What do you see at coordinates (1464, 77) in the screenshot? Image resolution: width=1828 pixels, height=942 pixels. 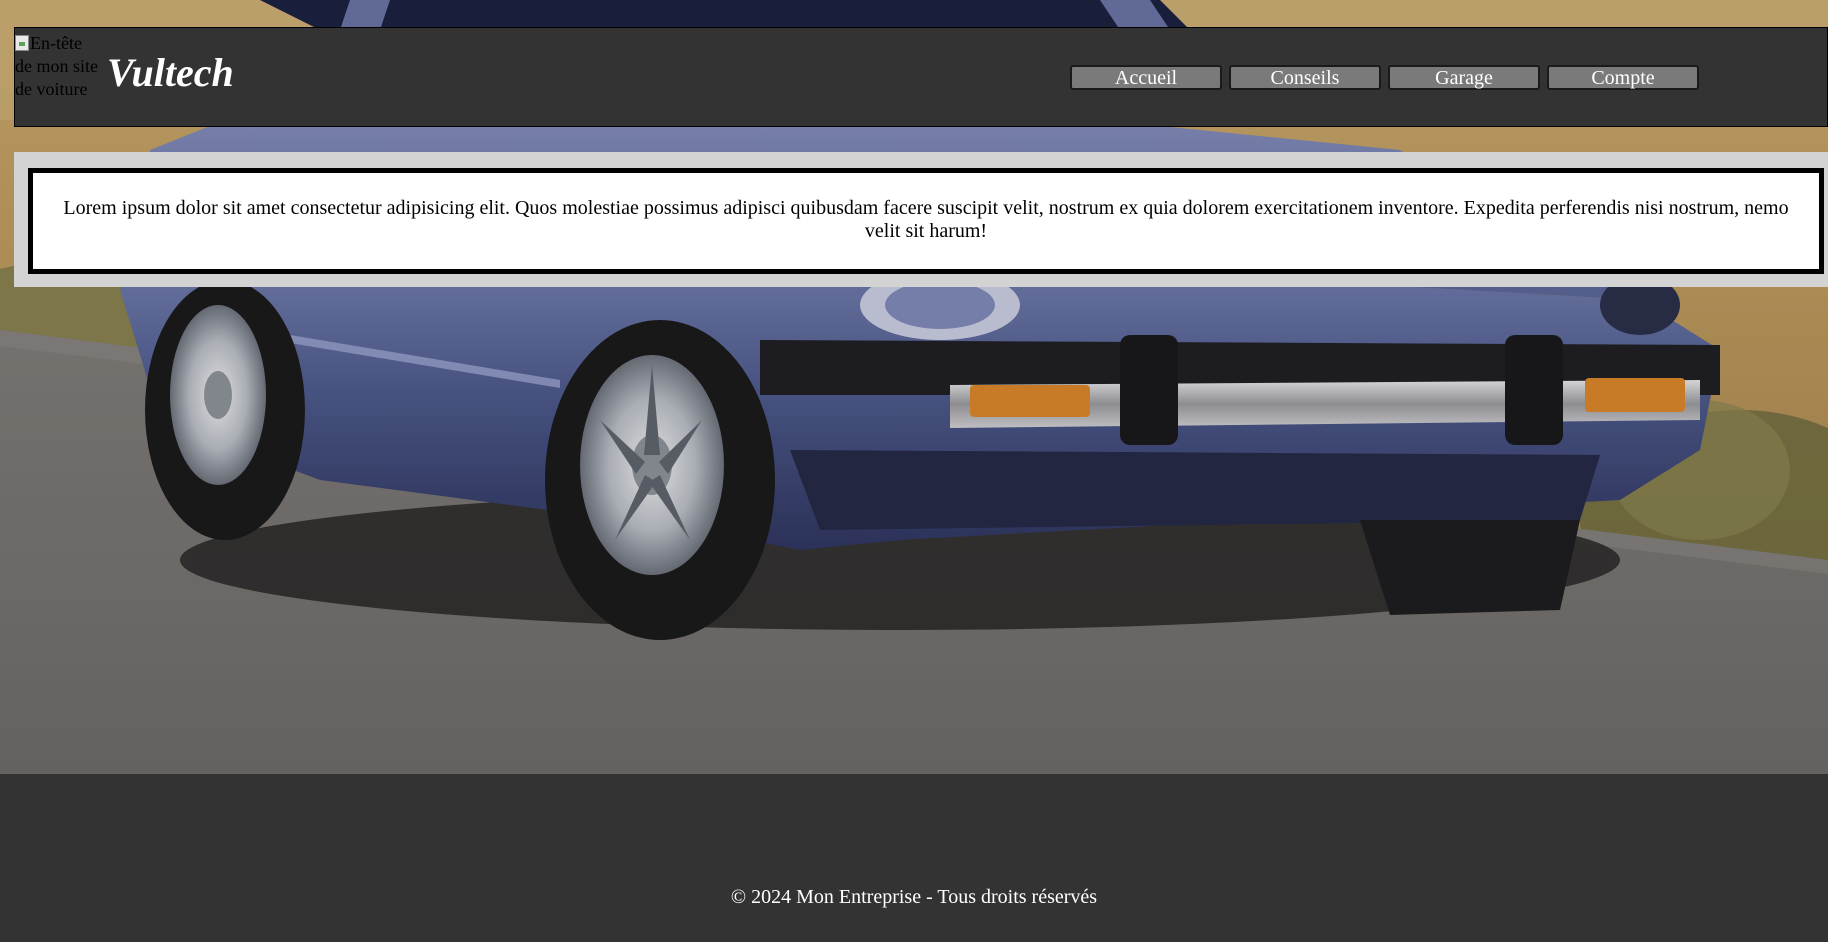 I see `nav-button-garage: Garage` at bounding box center [1464, 77].